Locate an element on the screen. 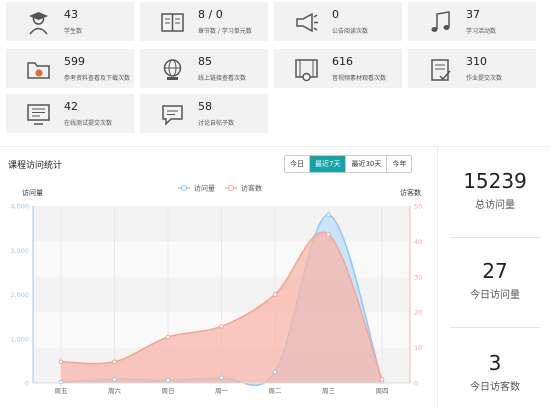  y-left-tick-label: 1,000 is located at coordinates (19, 339).